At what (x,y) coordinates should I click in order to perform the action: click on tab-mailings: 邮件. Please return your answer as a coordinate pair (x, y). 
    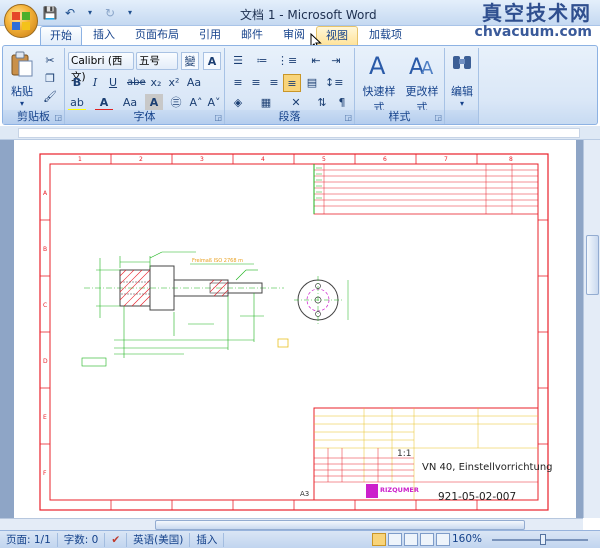
    Looking at the image, I should click on (252, 35).